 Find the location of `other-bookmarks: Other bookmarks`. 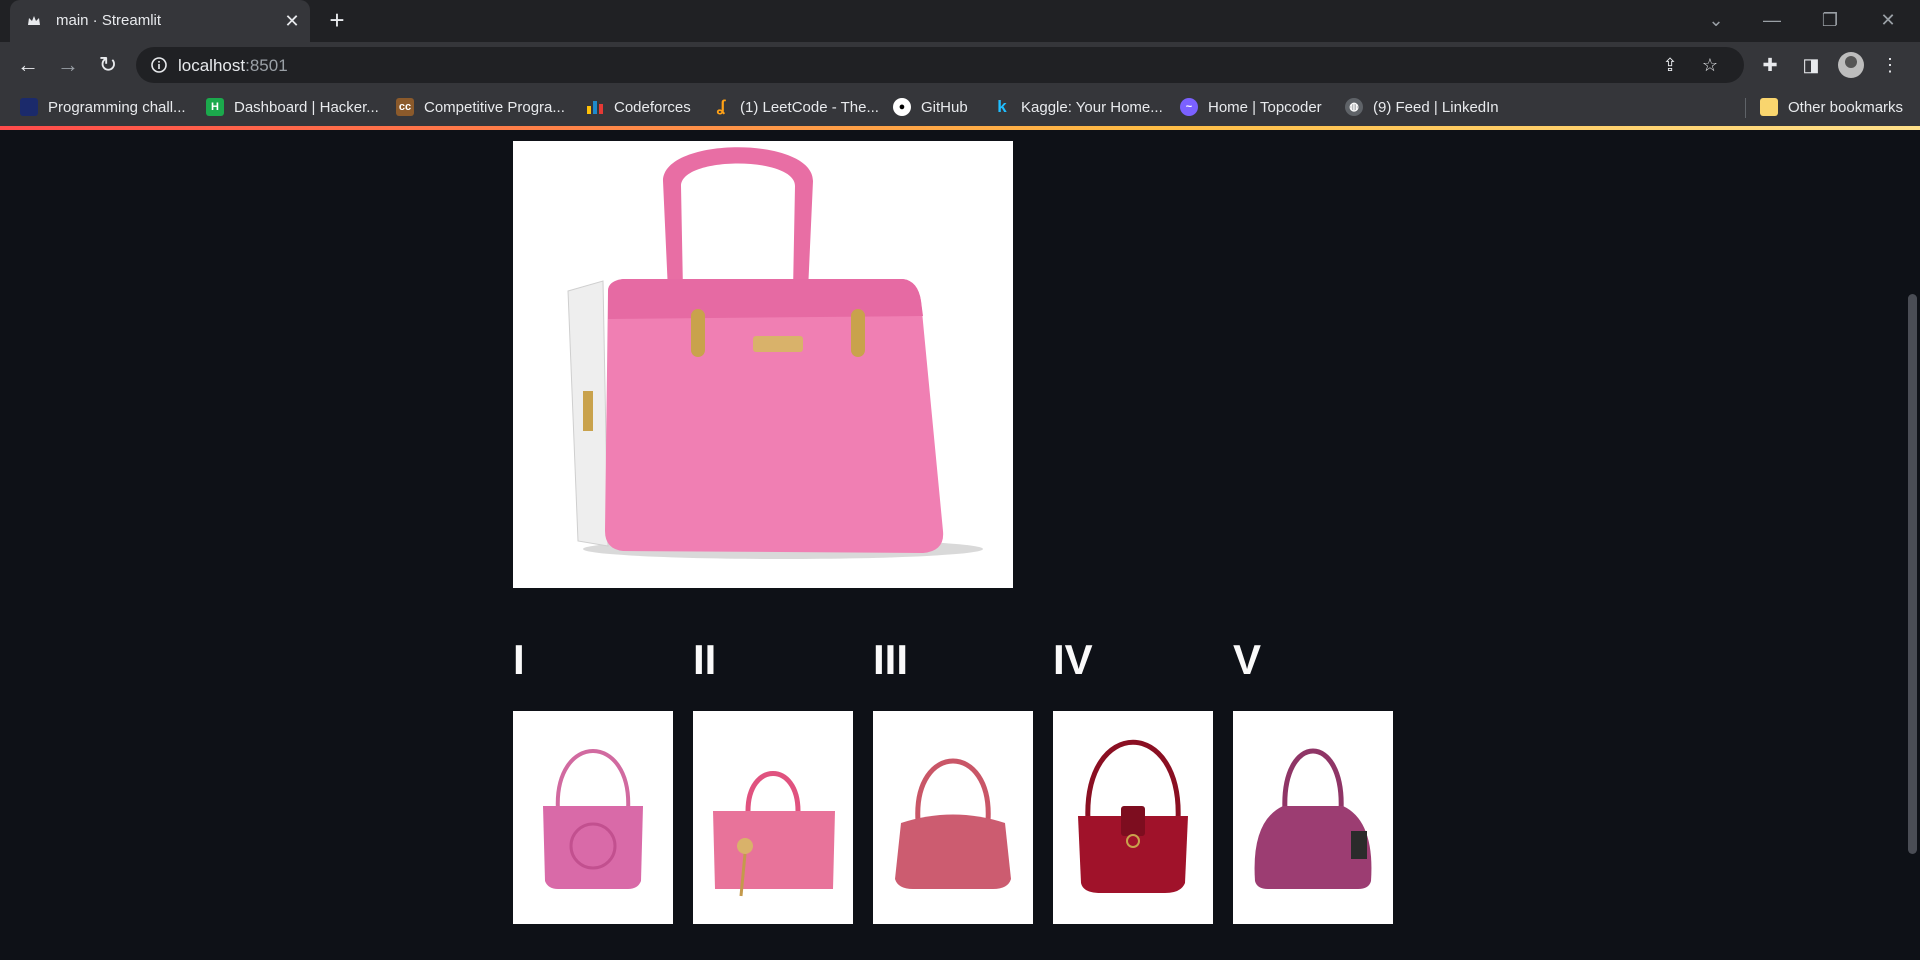

other-bookmarks: Other bookmarks is located at coordinates (1831, 107).